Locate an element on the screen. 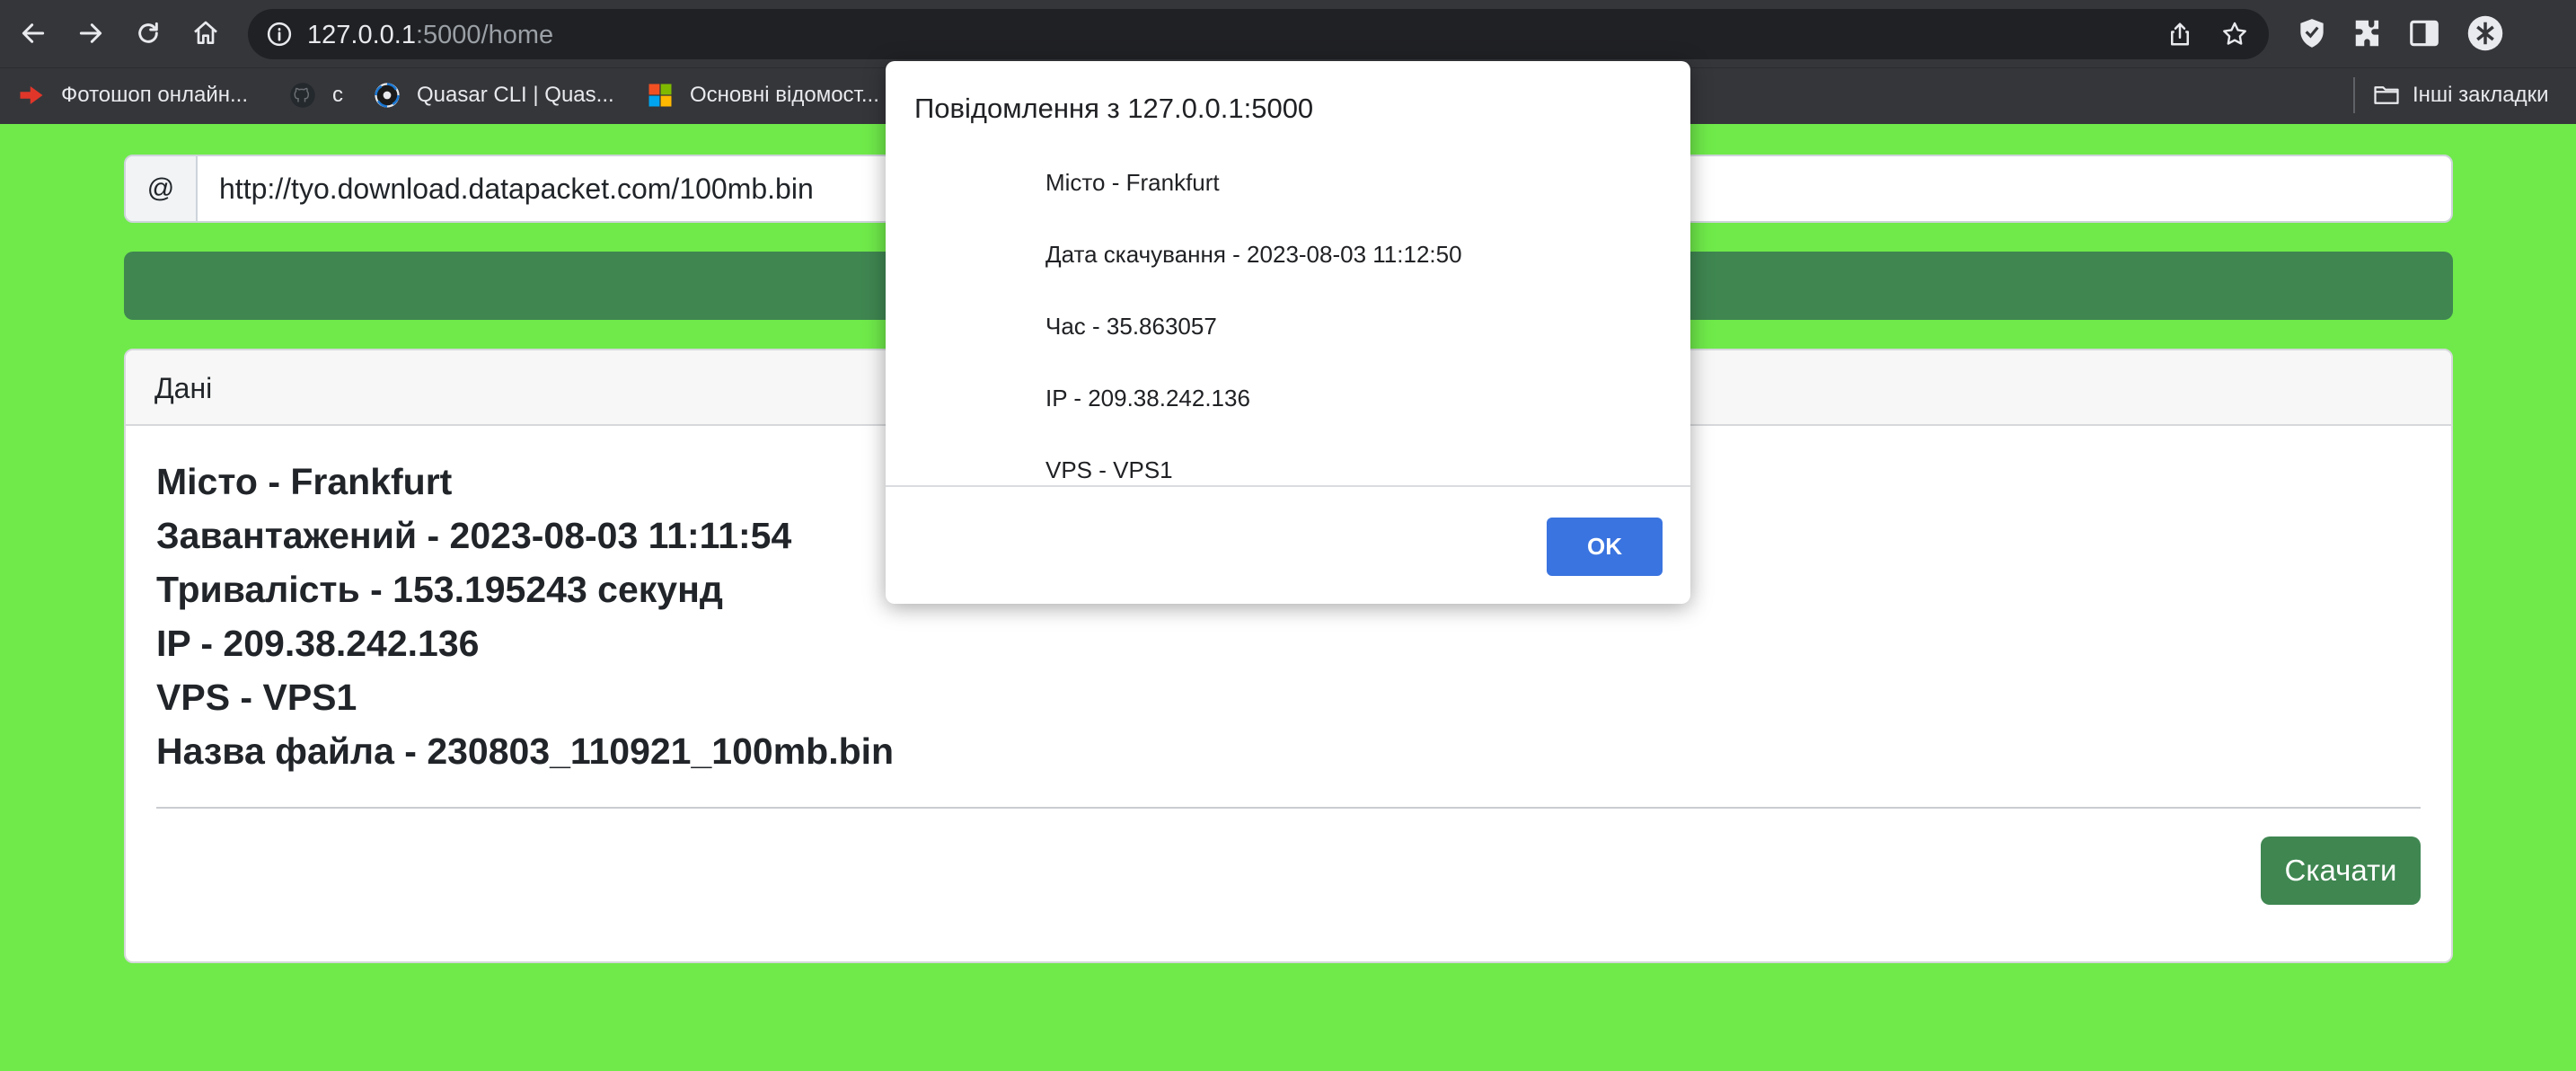  other-bookmarks-label: Інші закладки is located at coordinates (2481, 95).